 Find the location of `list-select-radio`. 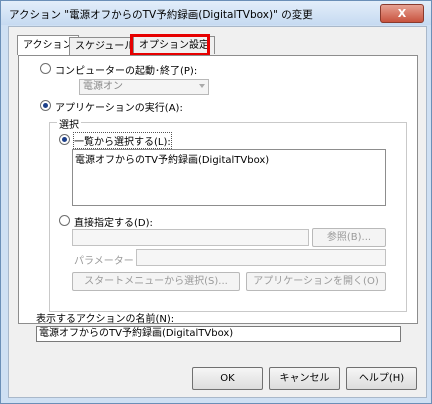

list-select-radio is located at coordinates (64, 139).